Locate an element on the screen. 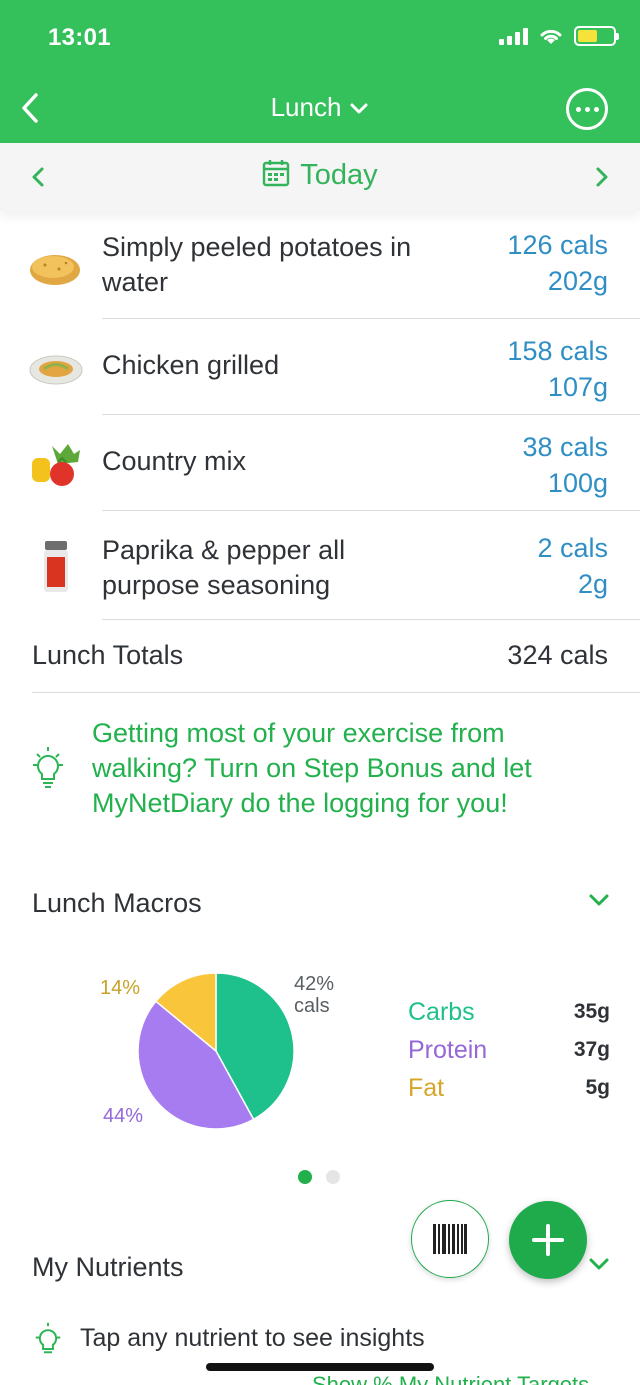  totals-label: Lunch Totals is located at coordinates (108, 655).